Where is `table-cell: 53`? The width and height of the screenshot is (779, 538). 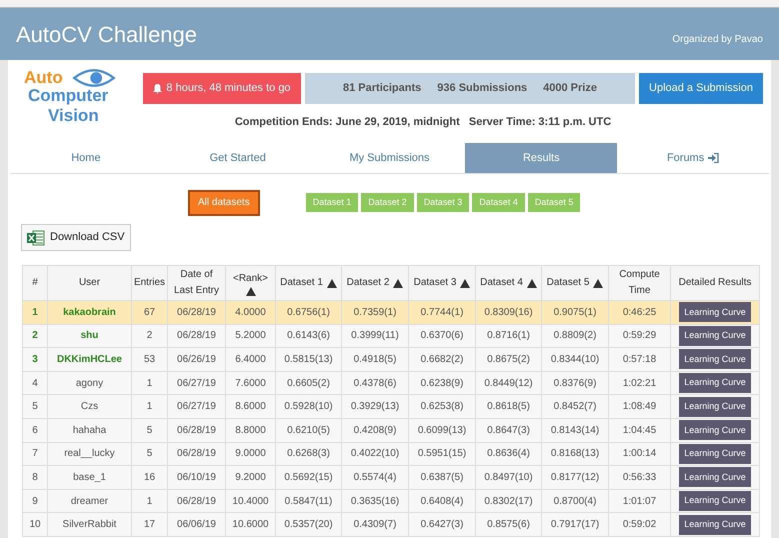 table-cell: 53 is located at coordinates (150, 359).